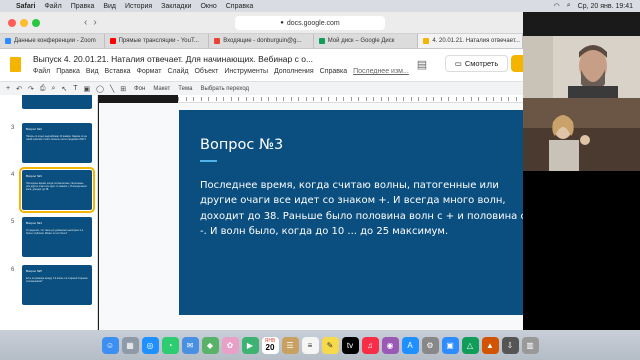 This screenshot has width=640, height=360. What do you see at coordinates (246, 71) in the screenshot?
I see `doc-menu-tools: Инструменты` at bounding box center [246, 71].